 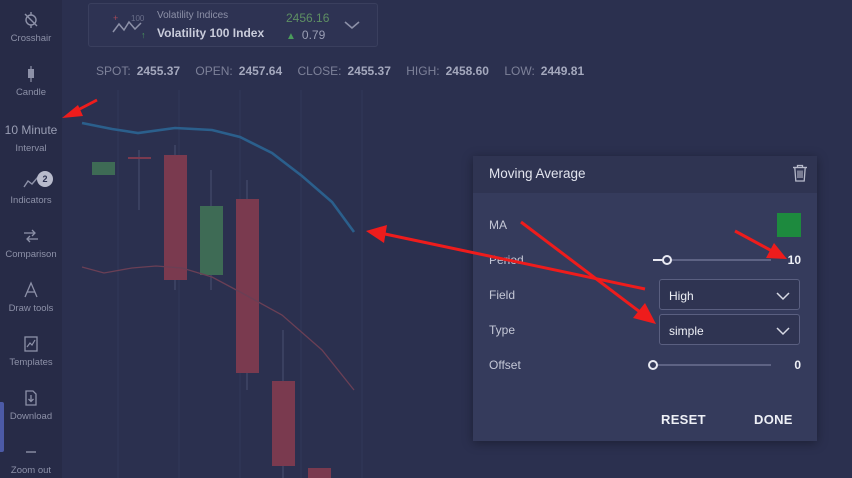 What do you see at coordinates (31, 137) in the screenshot?
I see `interval-button: 10 Minute Interval` at bounding box center [31, 137].